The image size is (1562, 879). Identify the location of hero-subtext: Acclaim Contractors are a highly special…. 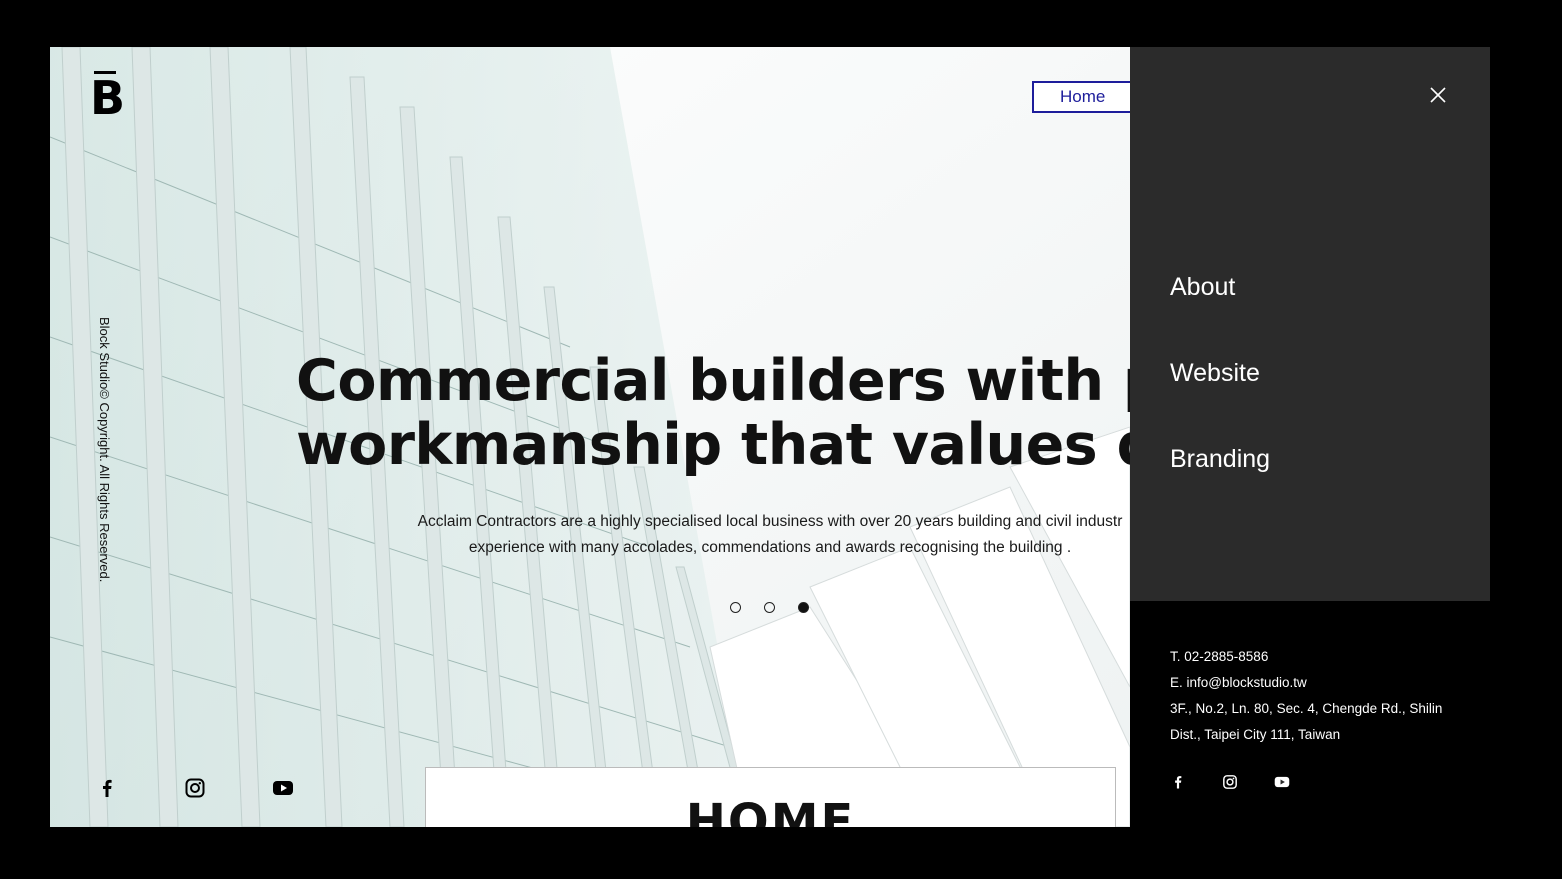
(740, 535).